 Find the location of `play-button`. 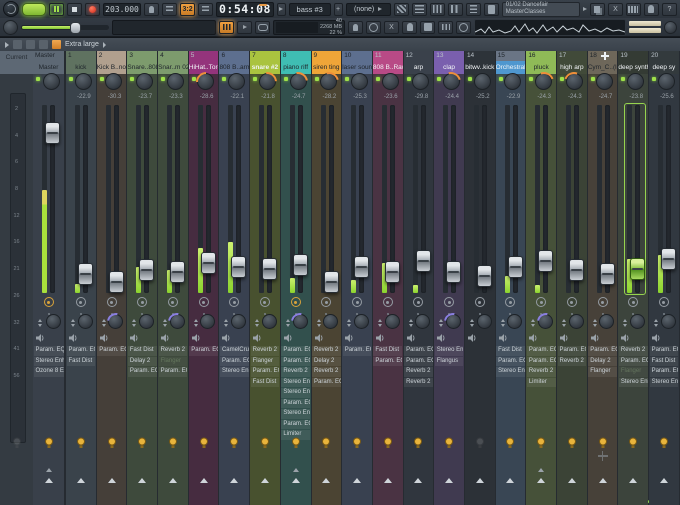

play-button is located at coordinates (56, 9).